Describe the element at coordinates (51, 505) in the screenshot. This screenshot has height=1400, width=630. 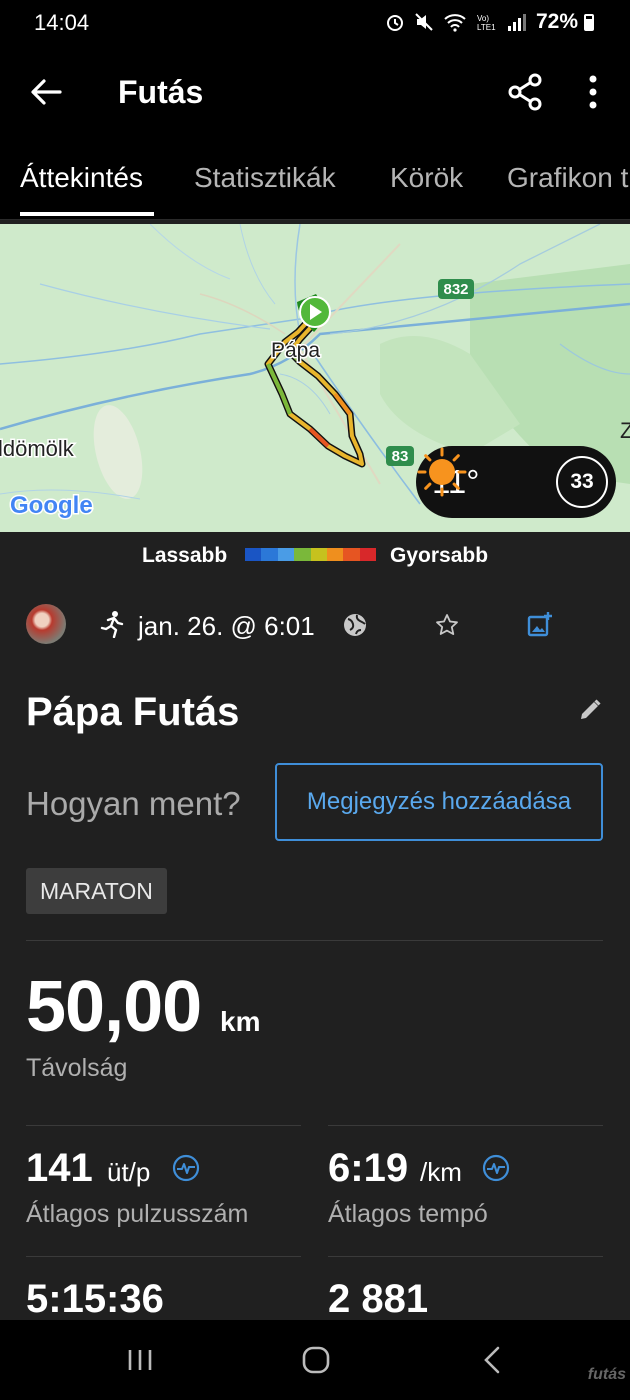
I see `map-provider-logo: Google` at that location.